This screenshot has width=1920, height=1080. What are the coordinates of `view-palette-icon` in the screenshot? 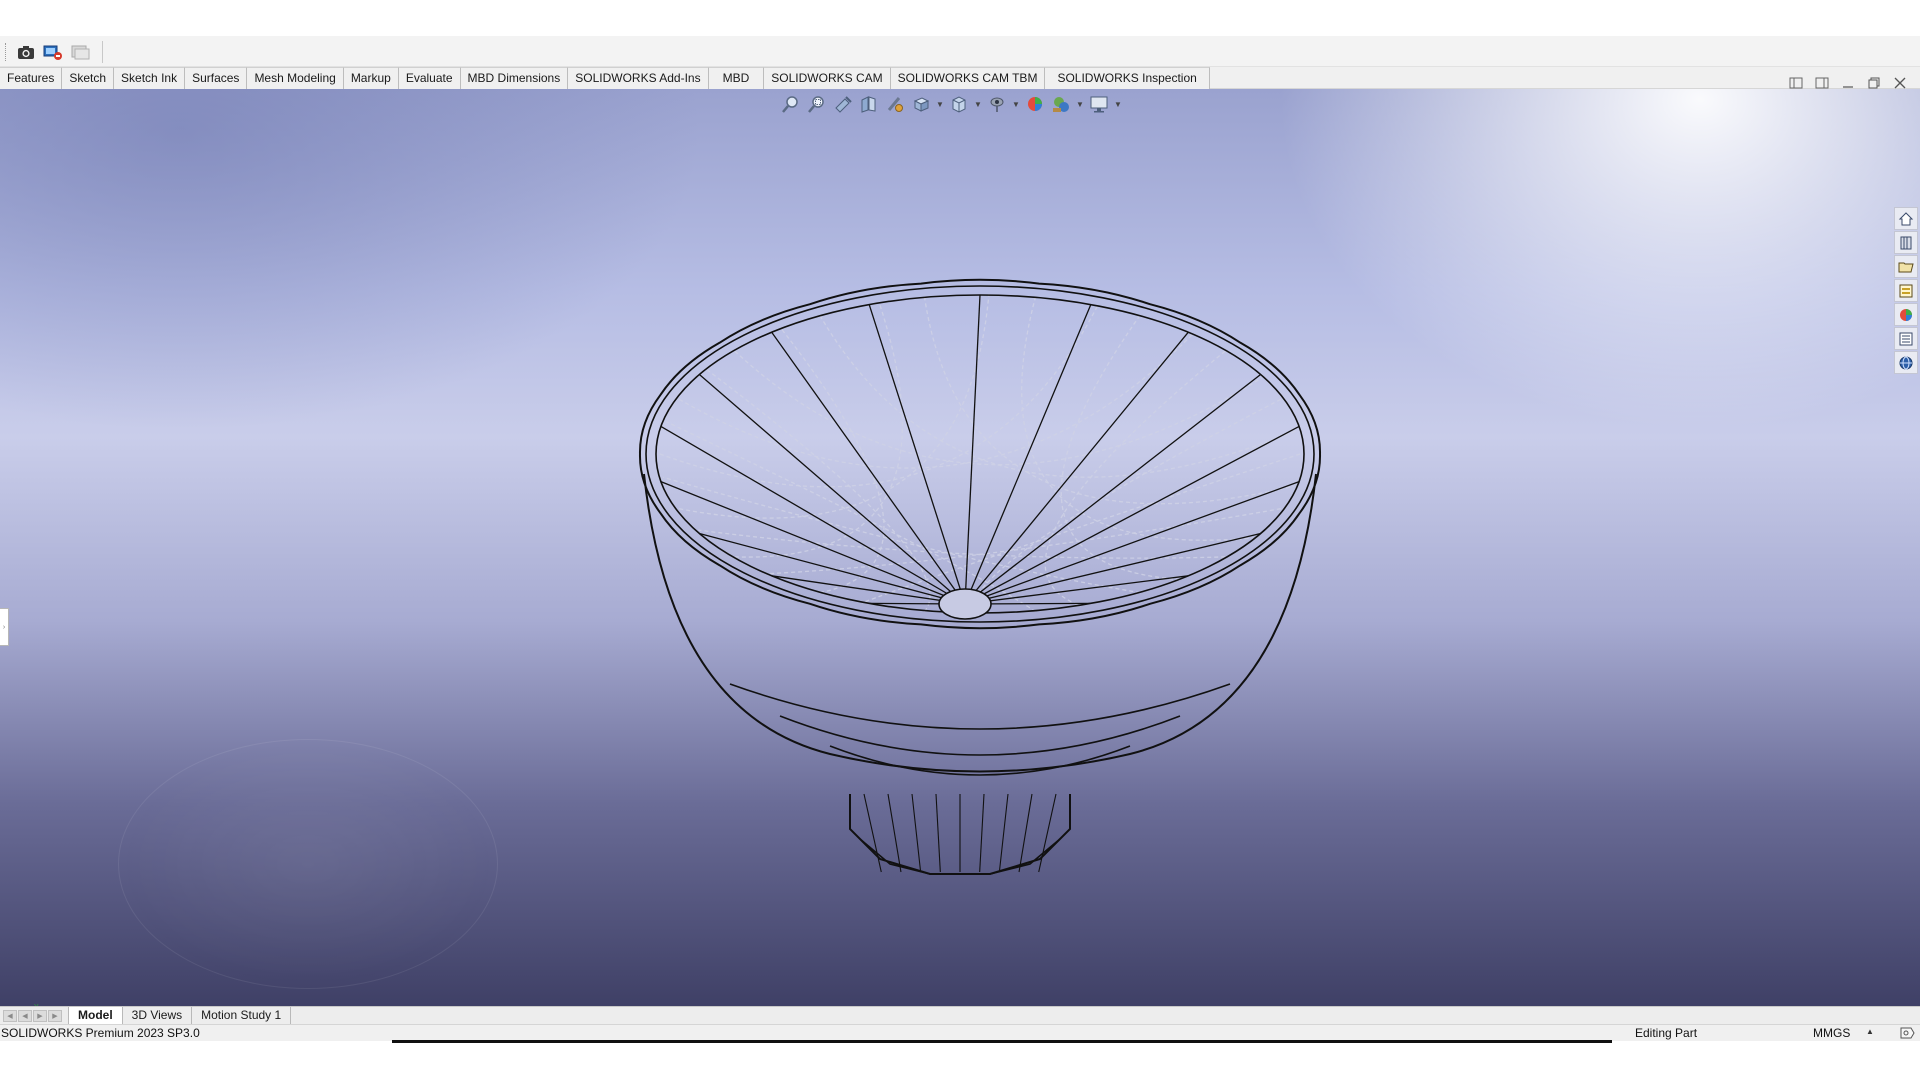 It's located at (1906, 290).